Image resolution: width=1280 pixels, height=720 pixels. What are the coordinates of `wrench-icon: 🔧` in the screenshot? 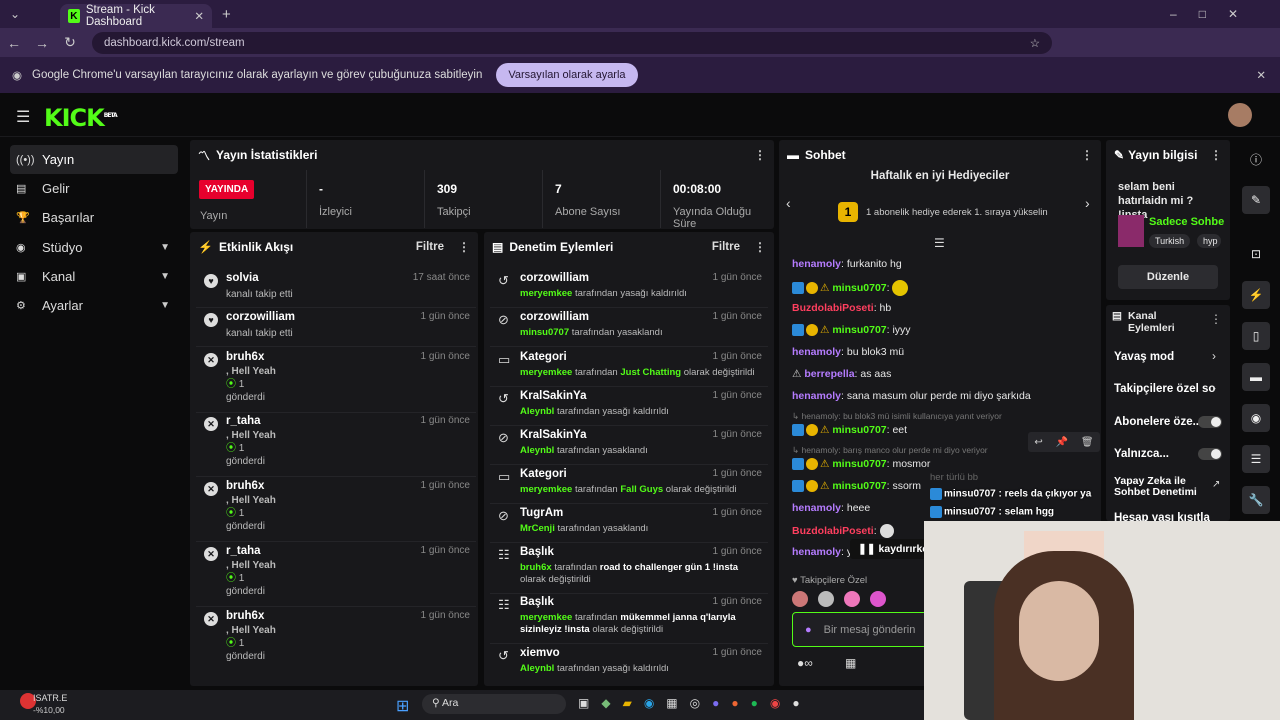 It's located at (1256, 500).